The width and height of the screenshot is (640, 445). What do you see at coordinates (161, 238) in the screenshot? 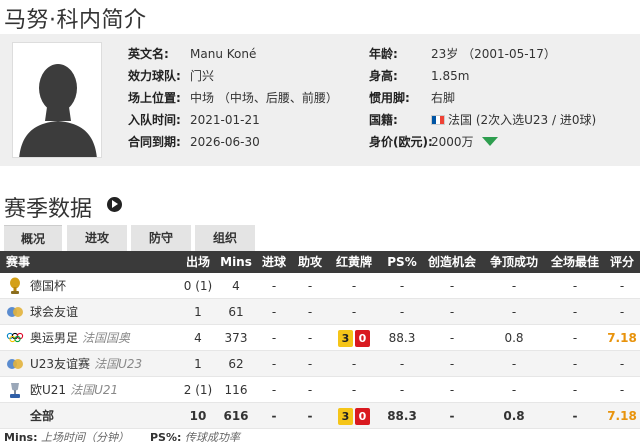
I see `tab-defense: 防守` at bounding box center [161, 238].